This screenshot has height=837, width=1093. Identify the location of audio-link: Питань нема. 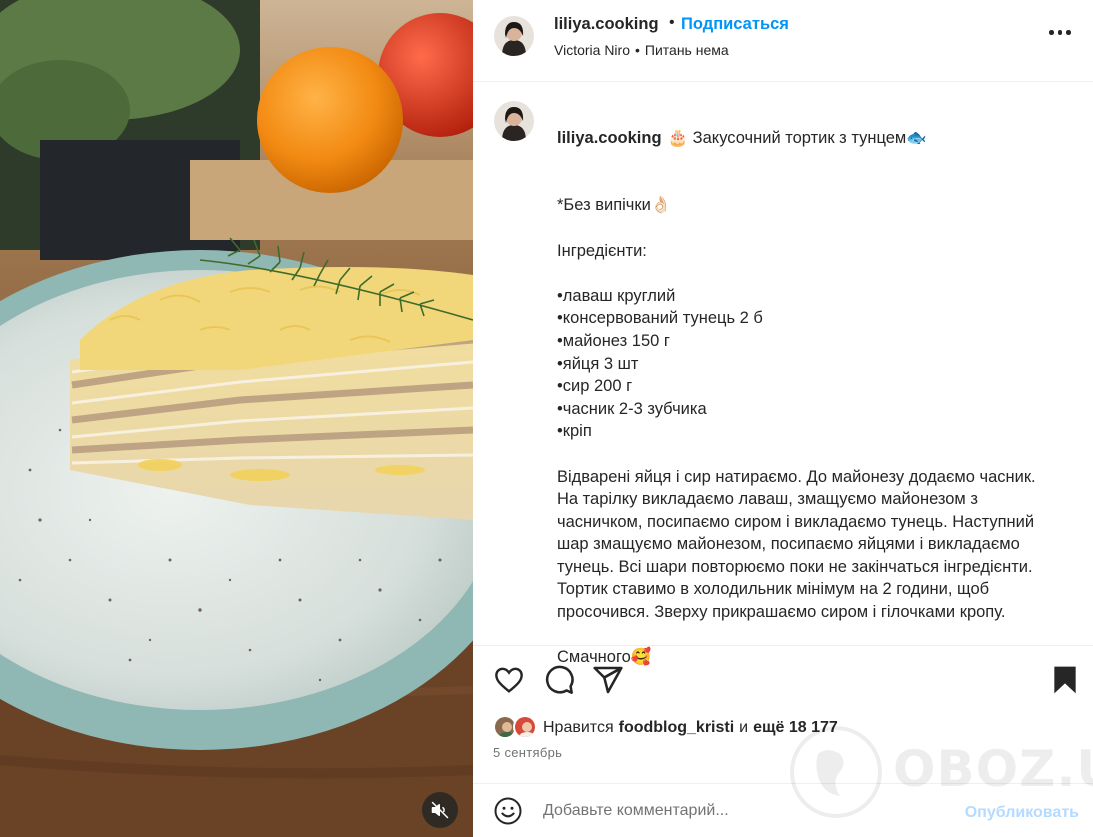
(687, 50).